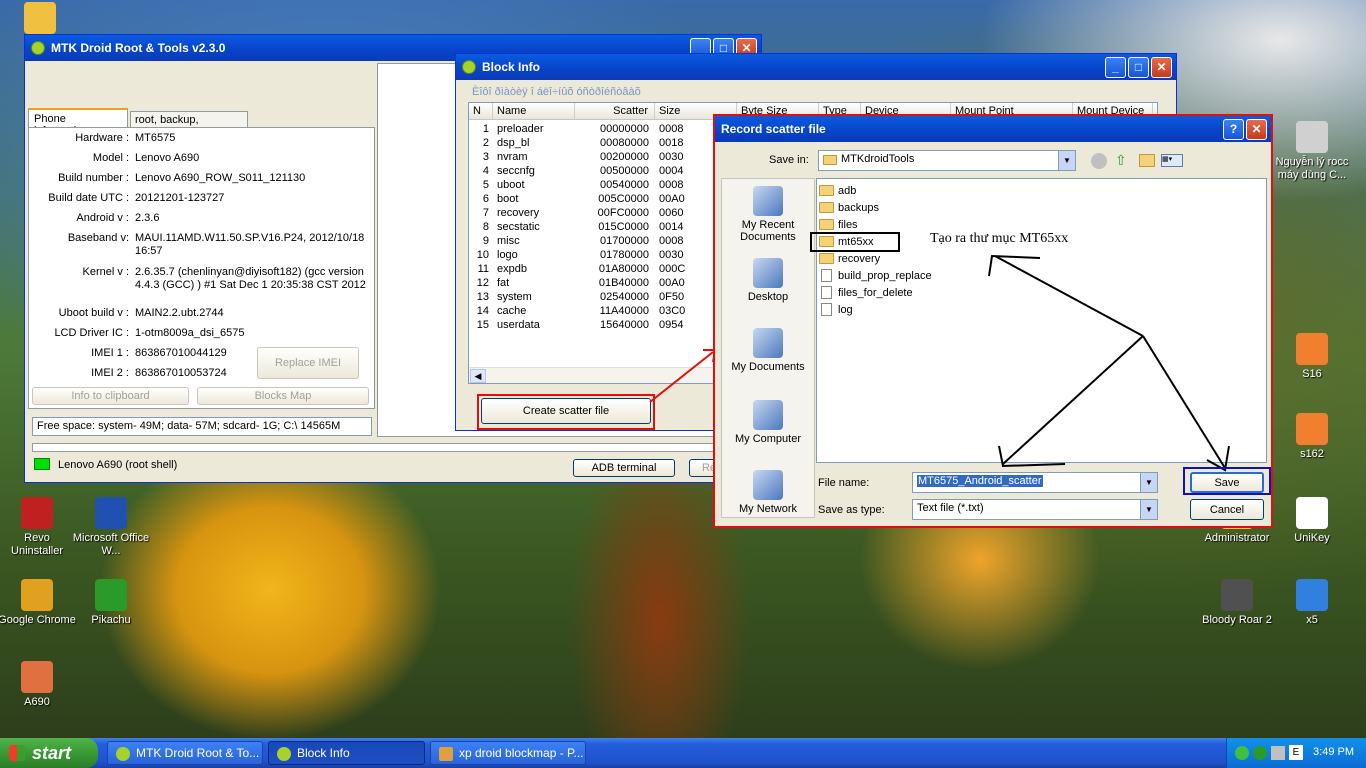 The image size is (1366, 768). I want to click on desktop-icon-label: A690, so click(37, 702).